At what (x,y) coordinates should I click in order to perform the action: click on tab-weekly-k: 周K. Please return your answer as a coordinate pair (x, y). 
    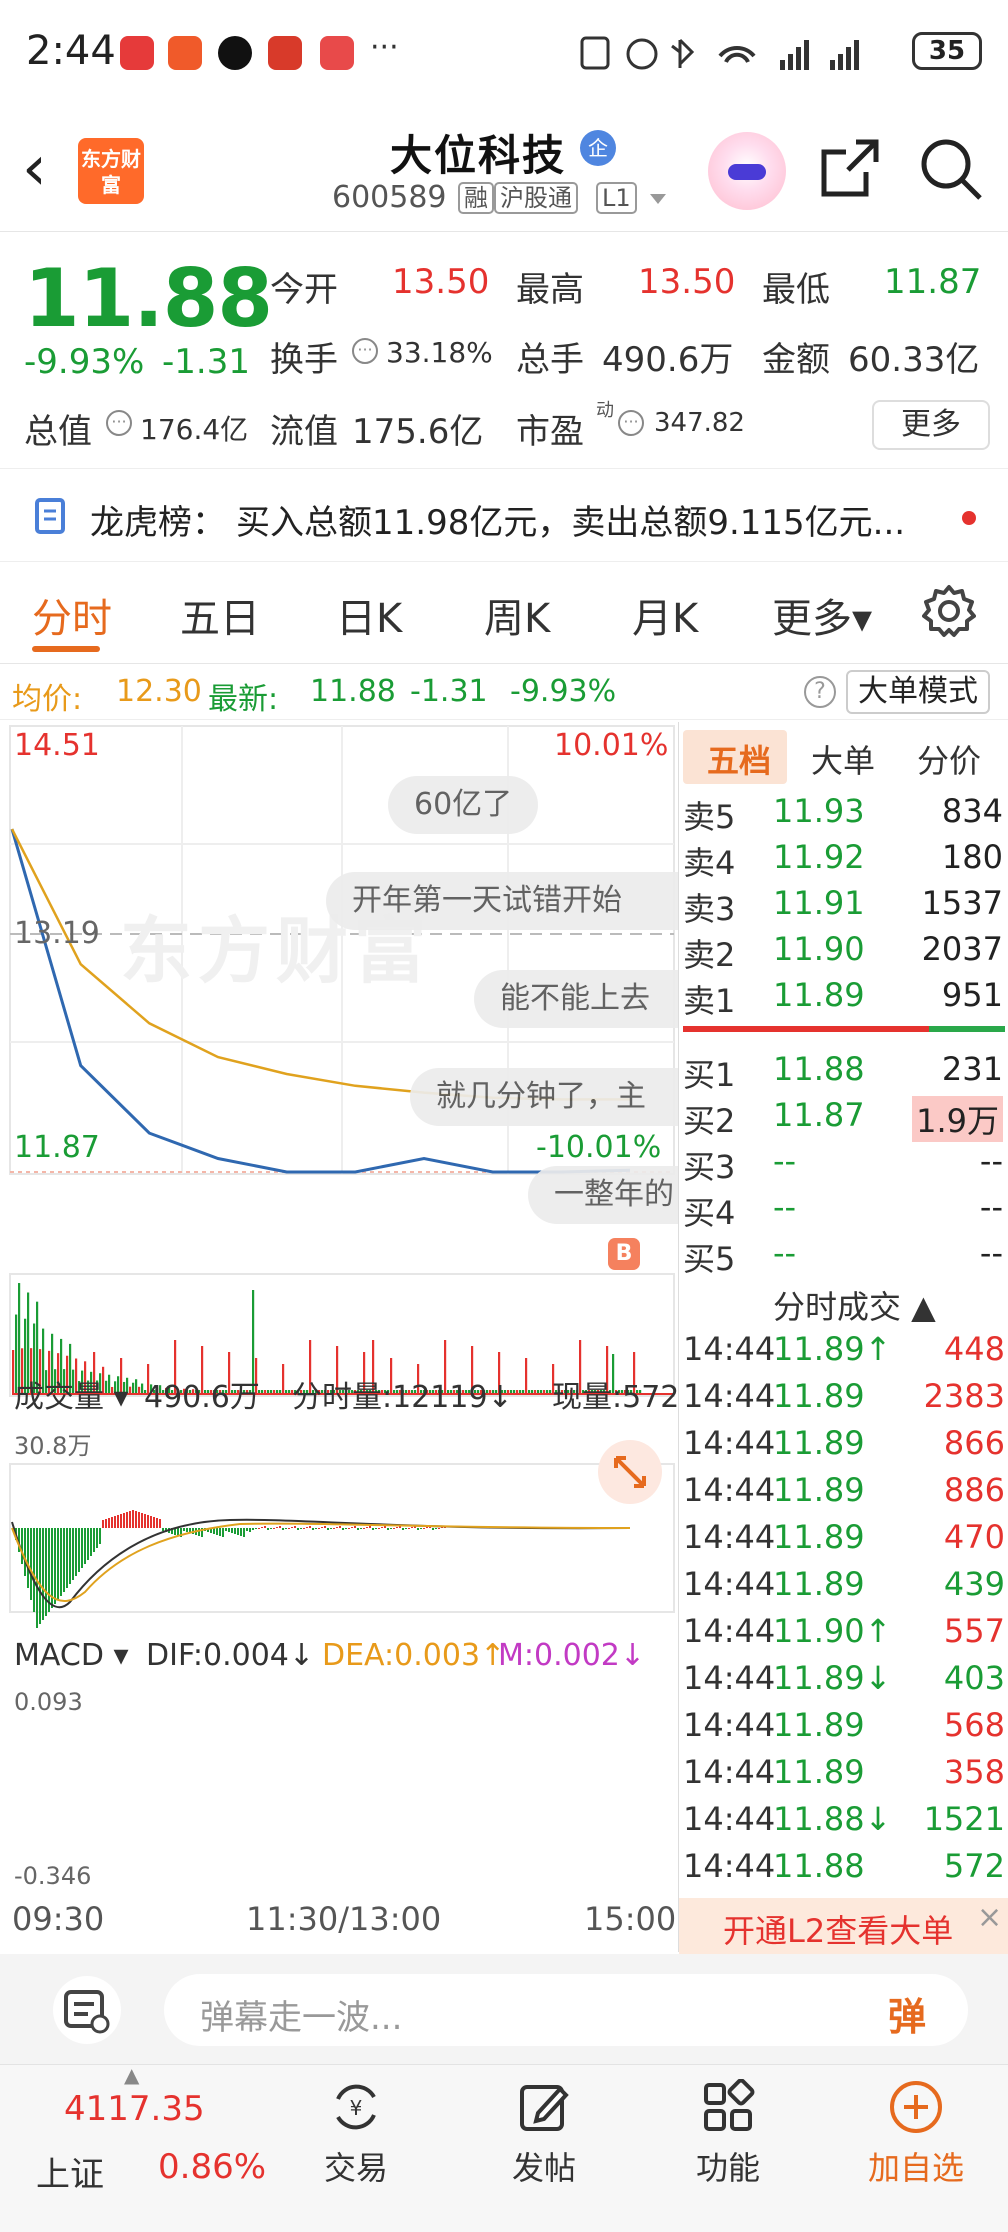
    Looking at the image, I should click on (517, 615).